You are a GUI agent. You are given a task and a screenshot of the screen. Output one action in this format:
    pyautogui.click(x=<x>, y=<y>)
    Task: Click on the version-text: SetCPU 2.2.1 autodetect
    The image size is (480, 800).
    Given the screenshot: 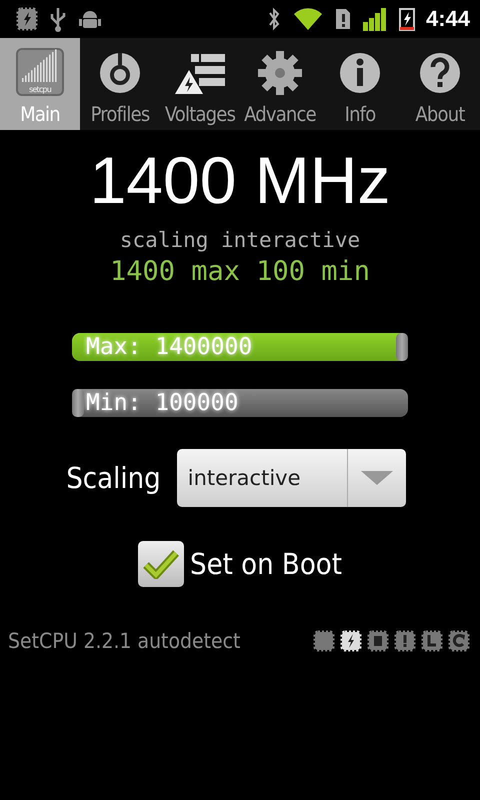 What is the action you would take?
    pyautogui.click(x=125, y=641)
    